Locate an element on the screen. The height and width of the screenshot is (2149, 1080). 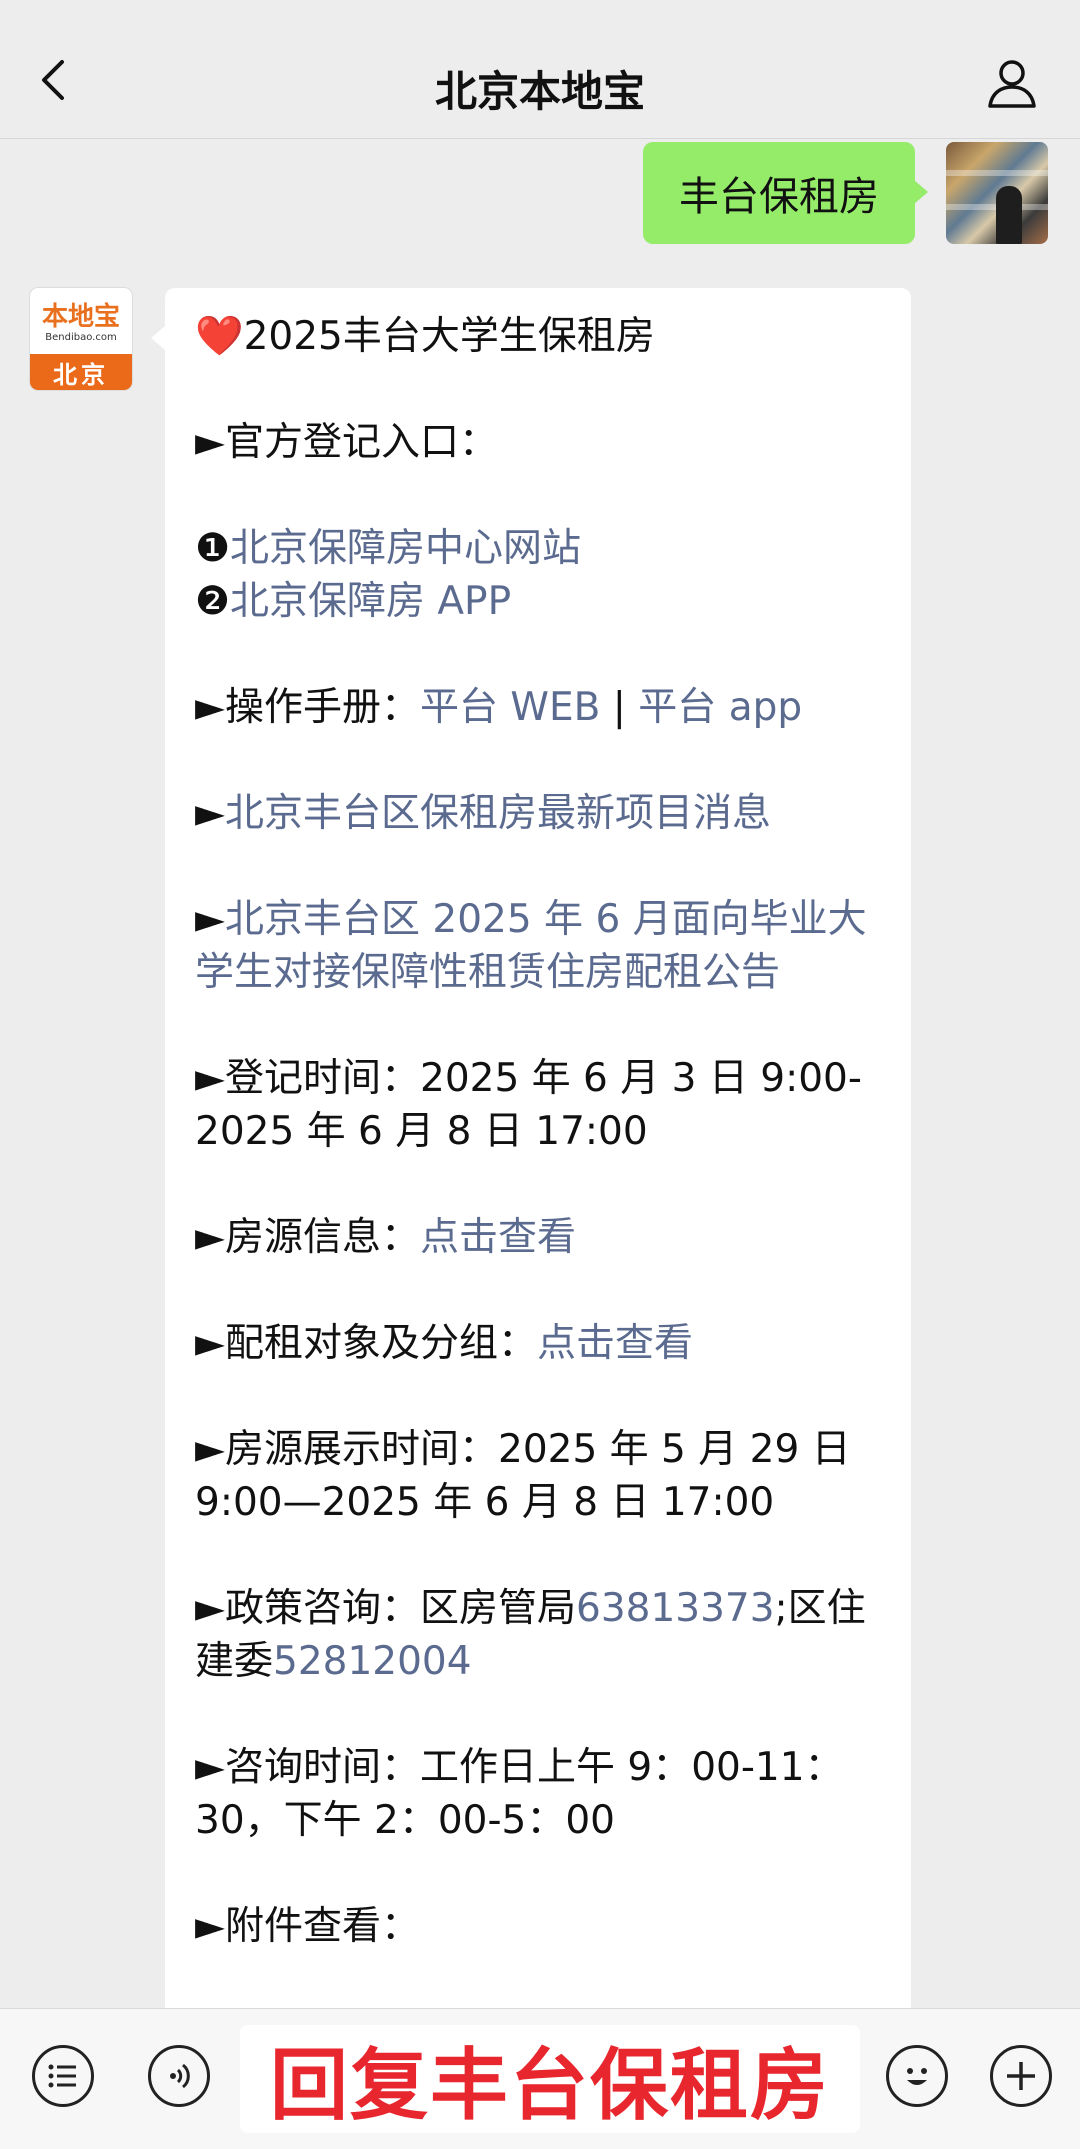
attachment-label: ►附件查看： is located at coordinates (307, 1926).